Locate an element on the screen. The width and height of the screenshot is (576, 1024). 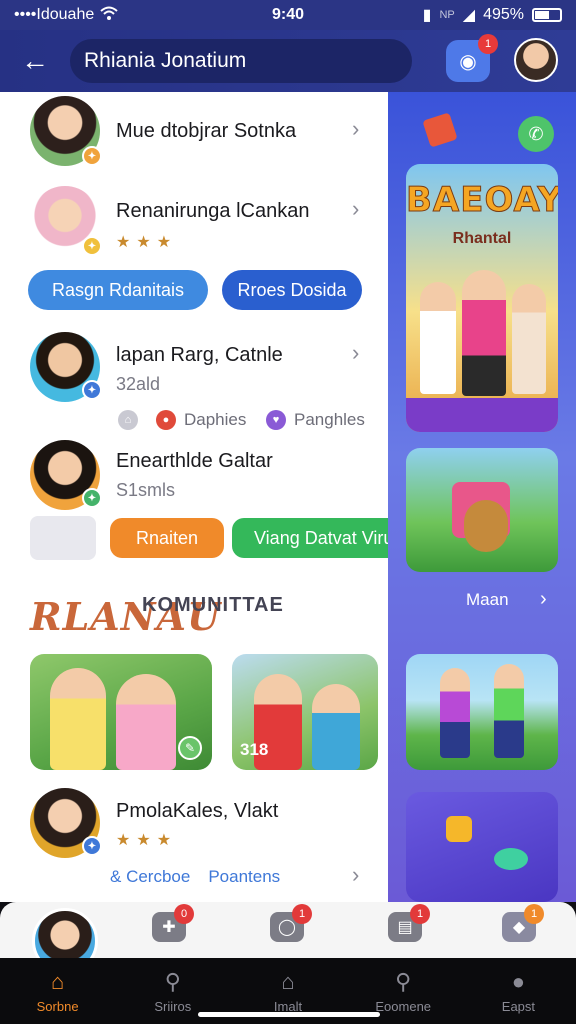
meta-label: Daphies is located at coordinates (215, 419).